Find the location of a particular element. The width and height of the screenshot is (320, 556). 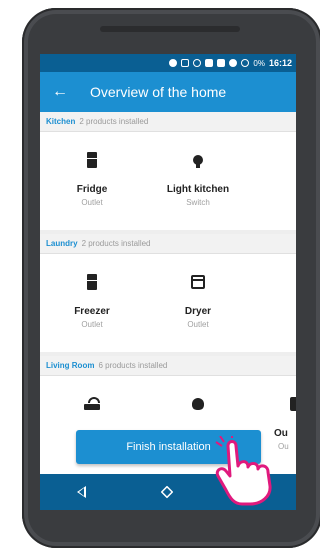

product-dryer: Dryer Outlet is located at coordinates (198, 291).